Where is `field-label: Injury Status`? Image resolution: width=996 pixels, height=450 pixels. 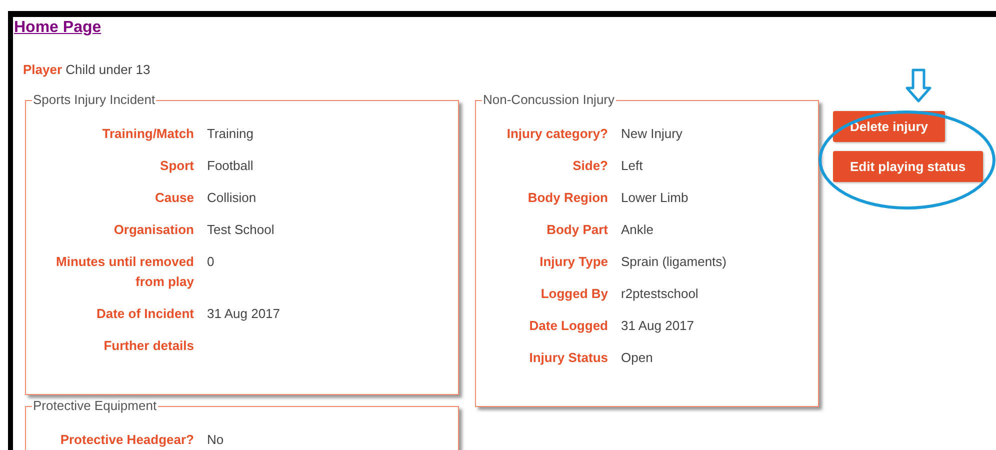
field-label: Injury Status is located at coordinates (568, 358).